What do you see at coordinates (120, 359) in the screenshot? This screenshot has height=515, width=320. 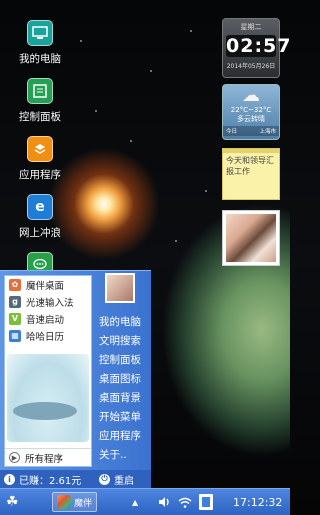 I see `menu-link-control-panel: 控制面板` at bounding box center [120, 359].